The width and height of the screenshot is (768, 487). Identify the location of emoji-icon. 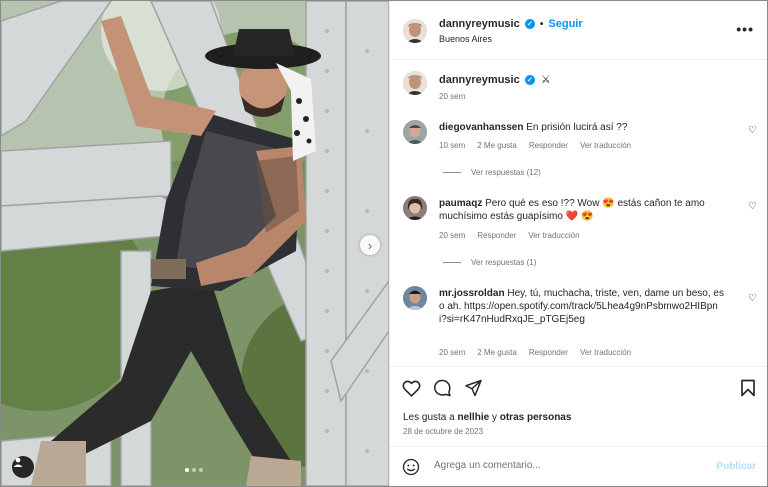
(411, 467).